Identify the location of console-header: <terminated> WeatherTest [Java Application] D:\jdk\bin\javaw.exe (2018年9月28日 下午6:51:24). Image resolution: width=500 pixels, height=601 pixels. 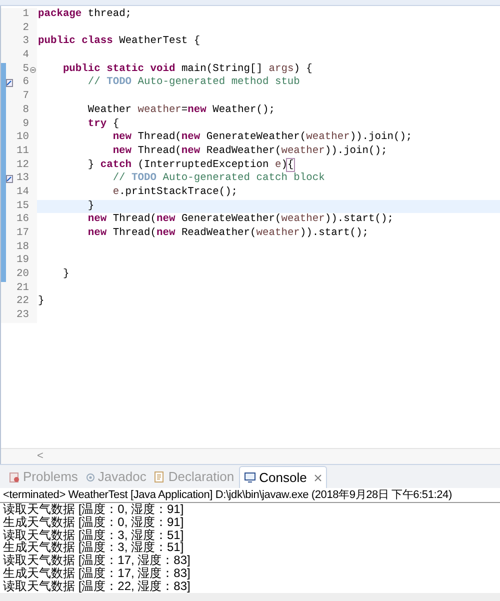
(250, 495).